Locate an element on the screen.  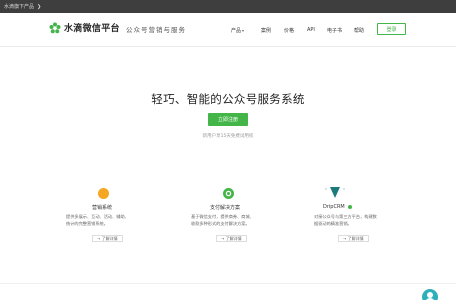
logo-flower-icon is located at coordinates (55, 27).